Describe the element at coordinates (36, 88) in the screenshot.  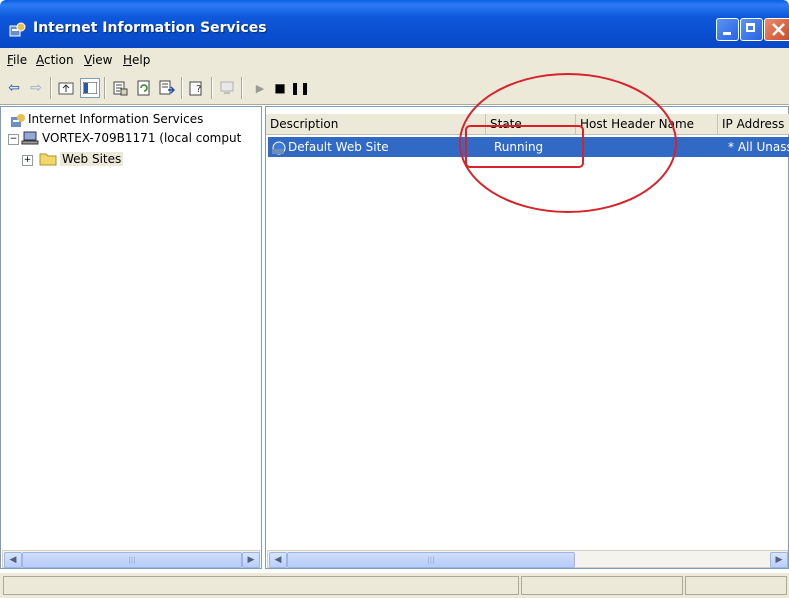
I see `forward-arrow-icon: ⇨` at that location.